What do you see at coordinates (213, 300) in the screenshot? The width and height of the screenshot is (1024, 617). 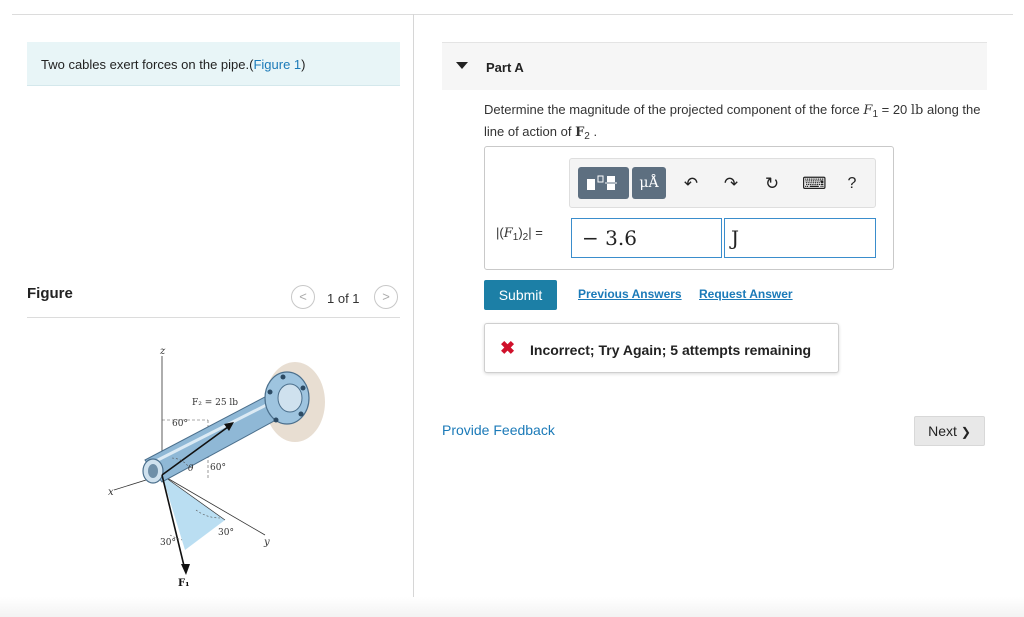 I see `figure-header: Figure < 1 of 1 >` at bounding box center [213, 300].